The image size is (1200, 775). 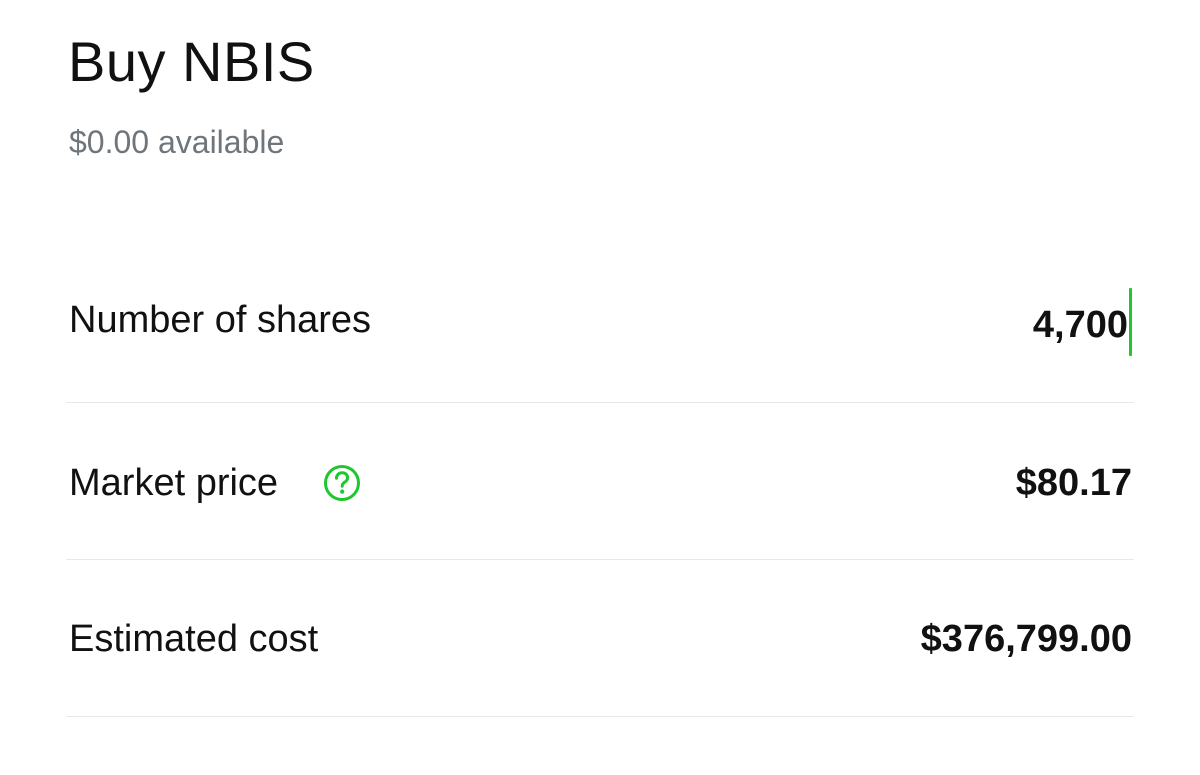 I want to click on text-cursor, so click(x=1130, y=322).